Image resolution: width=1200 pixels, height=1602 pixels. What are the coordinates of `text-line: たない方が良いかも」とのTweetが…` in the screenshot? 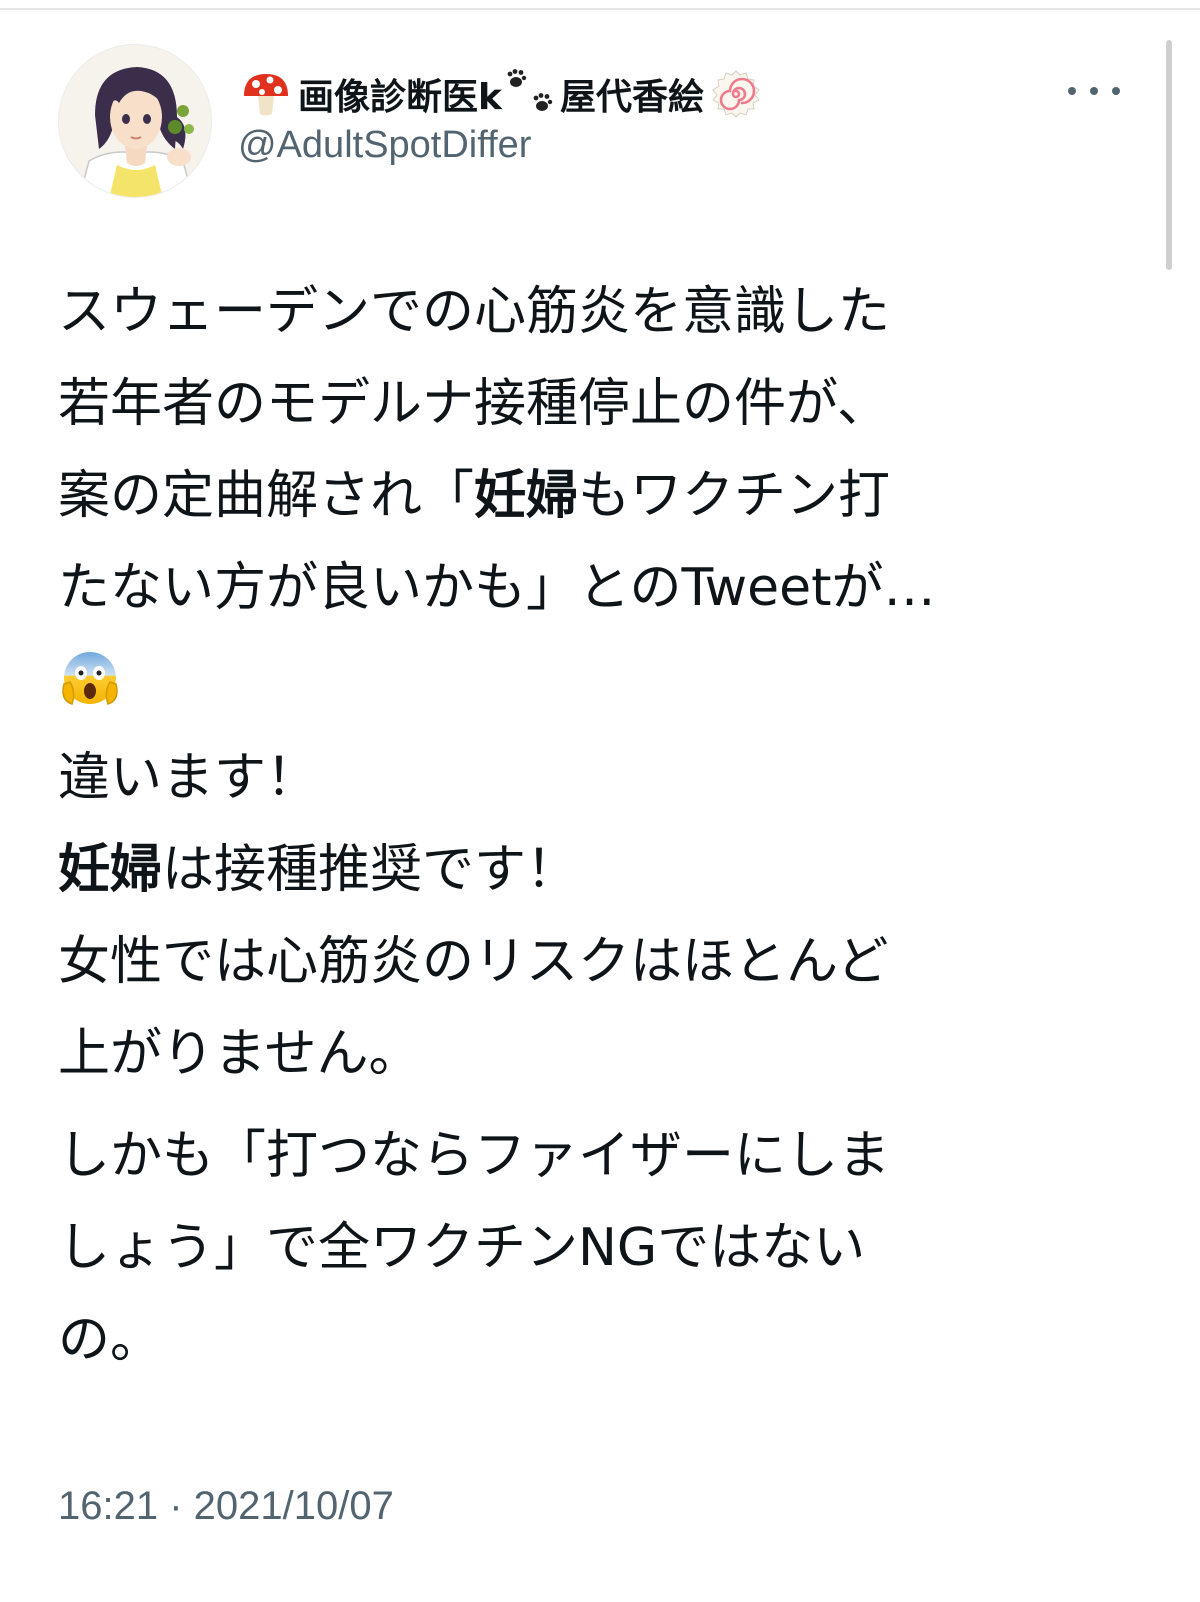 It's located at (497, 588).